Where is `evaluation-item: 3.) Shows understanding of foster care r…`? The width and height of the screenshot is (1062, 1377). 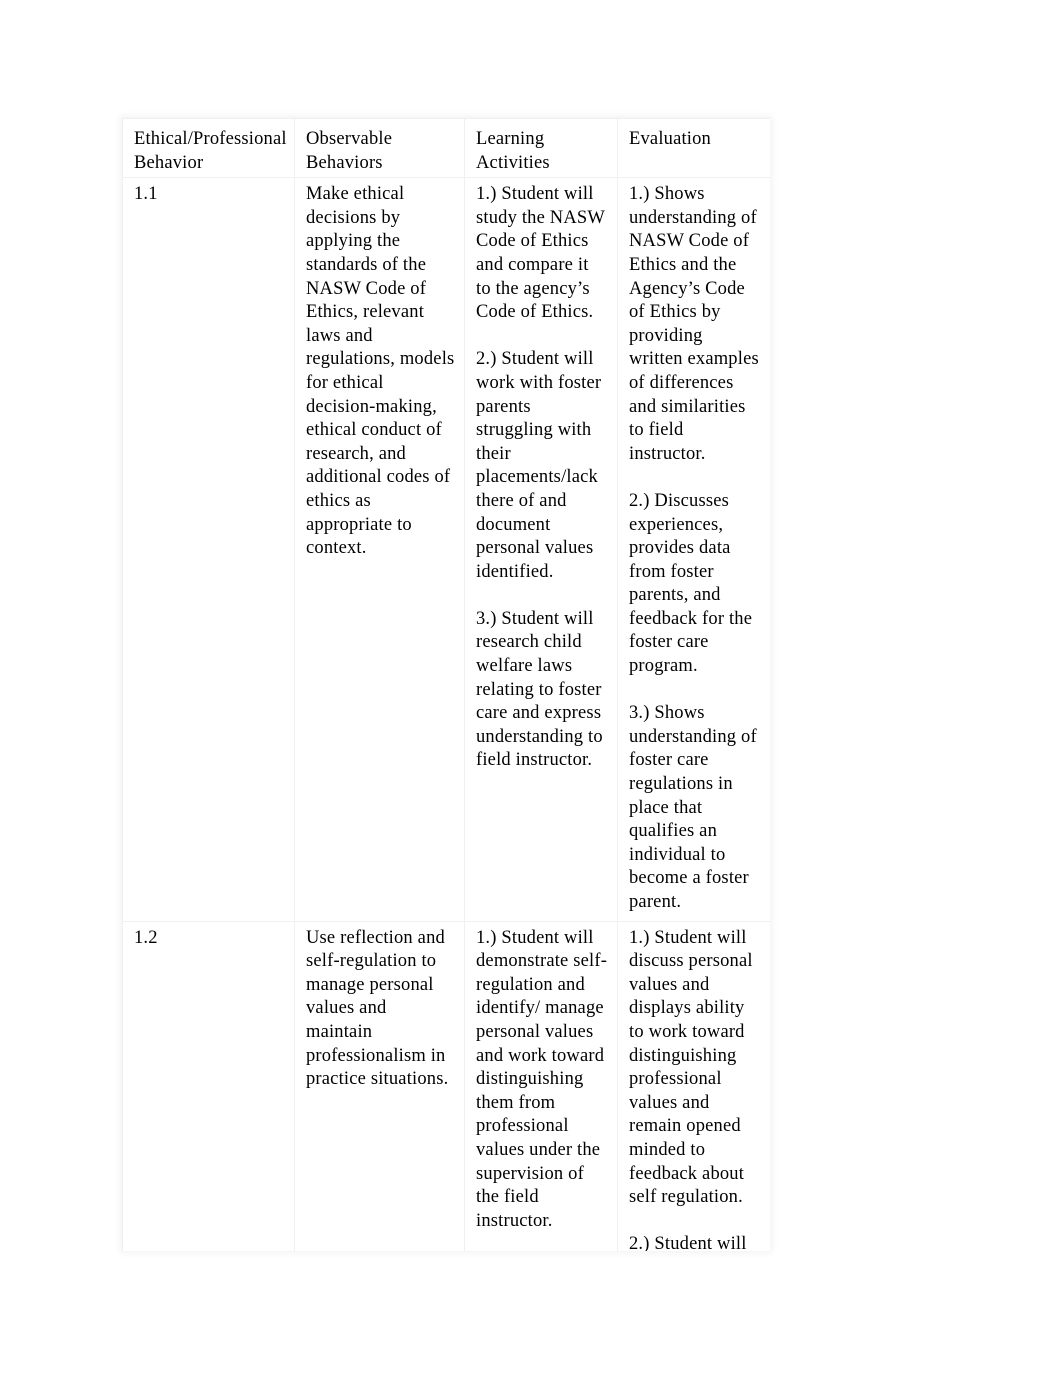 evaluation-item: 3.) Shows understanding of foster care r… is located at coordinates (693, 807).